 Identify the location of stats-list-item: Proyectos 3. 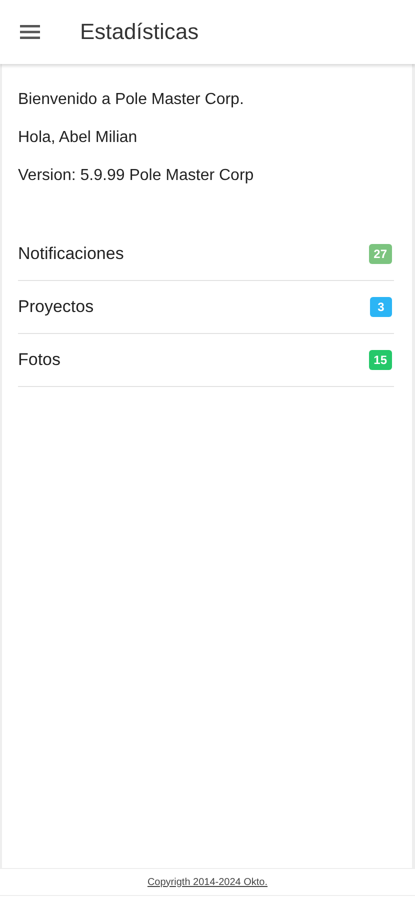
(206, 307).